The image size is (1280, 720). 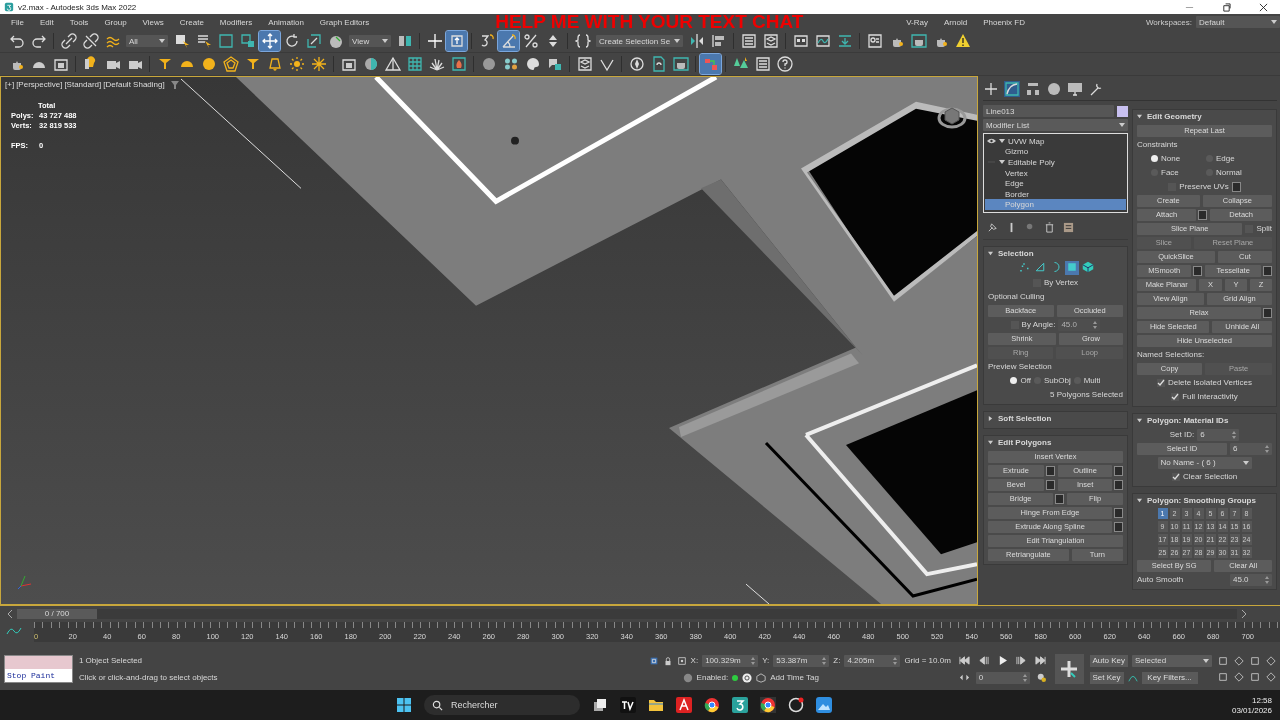 What do you see at coordinates (766, 660) in the screenshot?
I see `coordinate-label: Y:` at bounding box center [766, 660].